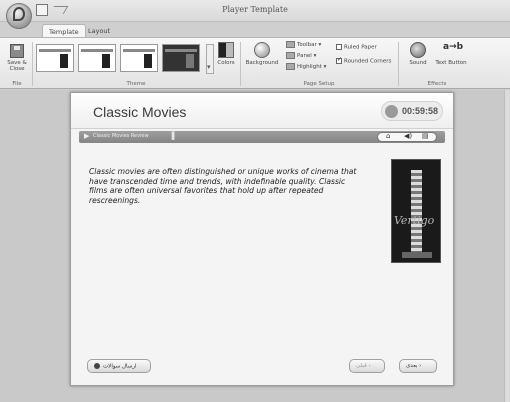 The image size is (510, 402). Describe the element at coordinates (99, 31) in the screenshot. I see `tab-layout: Layout` at that location.